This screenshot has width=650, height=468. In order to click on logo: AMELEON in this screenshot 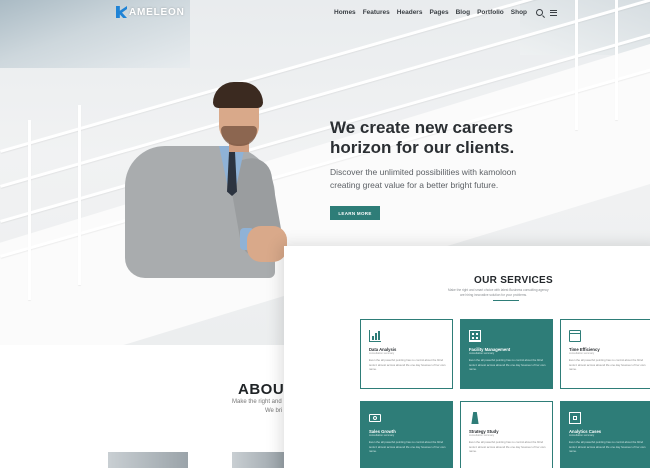, I will do `click(150, 12)`.